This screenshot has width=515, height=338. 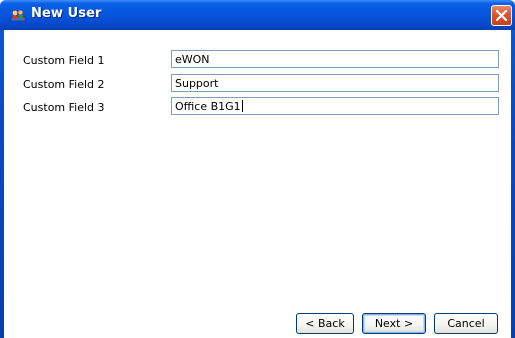 What do you see at coordinates (257, 15) in the screenshot?
I see `title-bar: New User` at bounding box center [257, 15].